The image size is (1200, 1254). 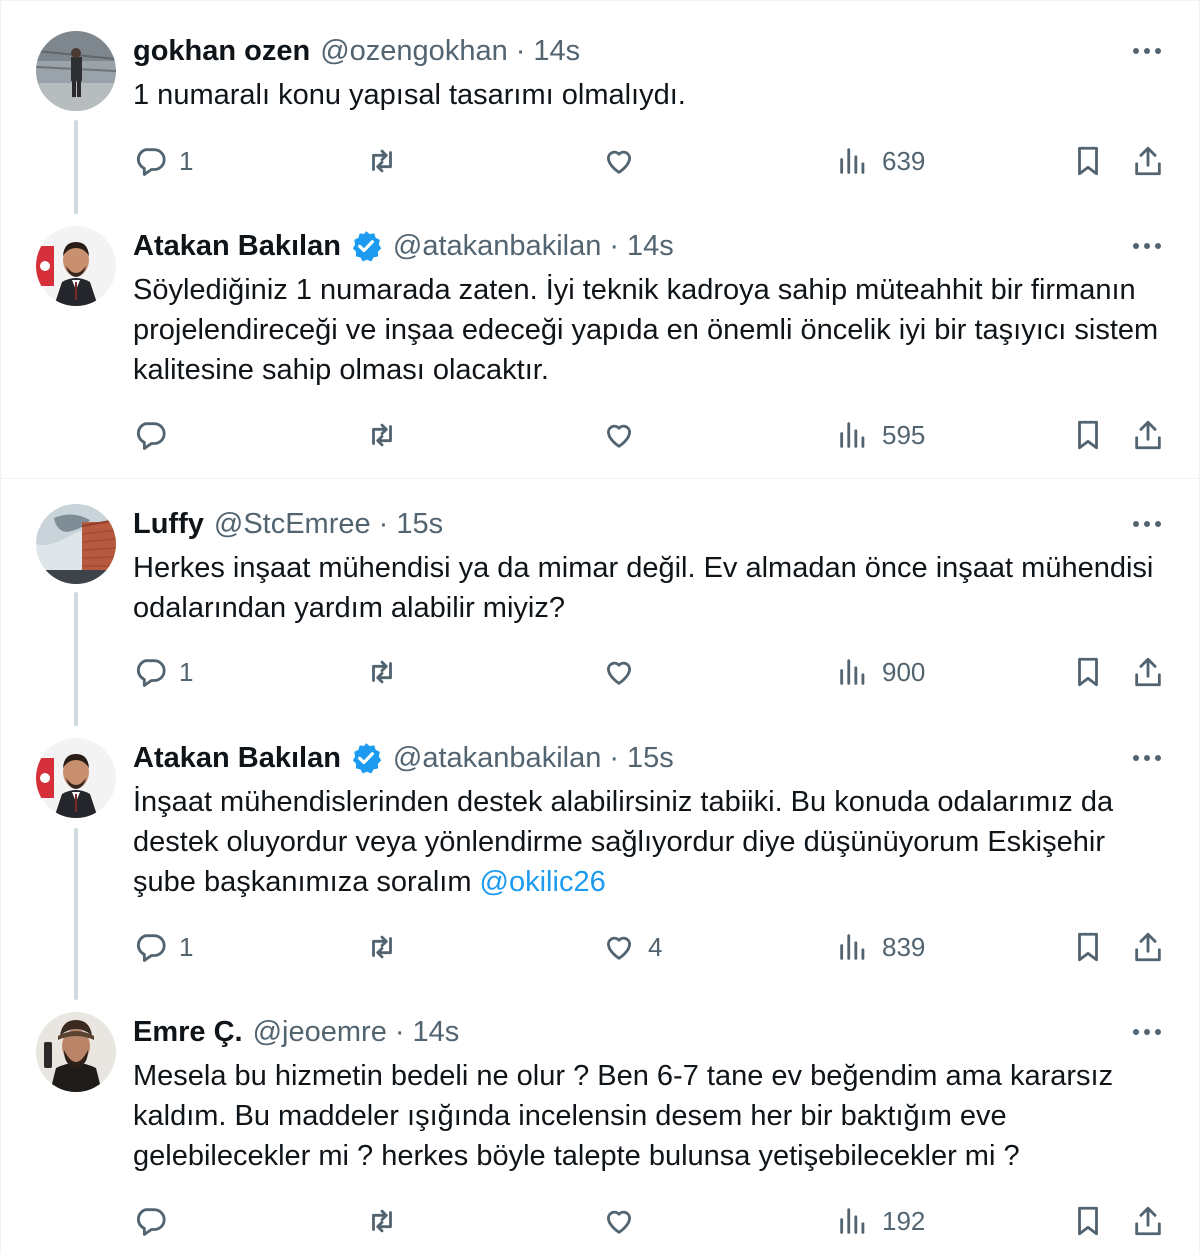 I want to click on author-name: Luffy, so click(x=168, y=524).